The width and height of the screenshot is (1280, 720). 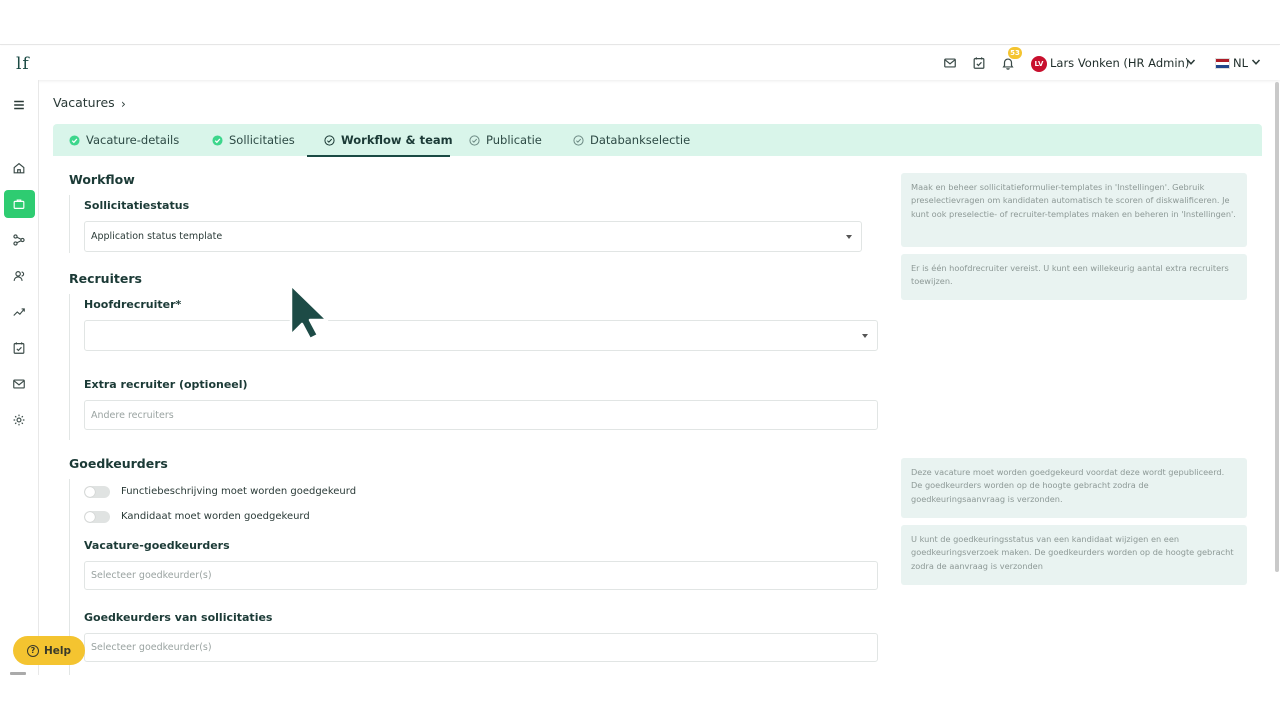 I want to click on candidate-approval-toggle, so click(x=97, y=517).